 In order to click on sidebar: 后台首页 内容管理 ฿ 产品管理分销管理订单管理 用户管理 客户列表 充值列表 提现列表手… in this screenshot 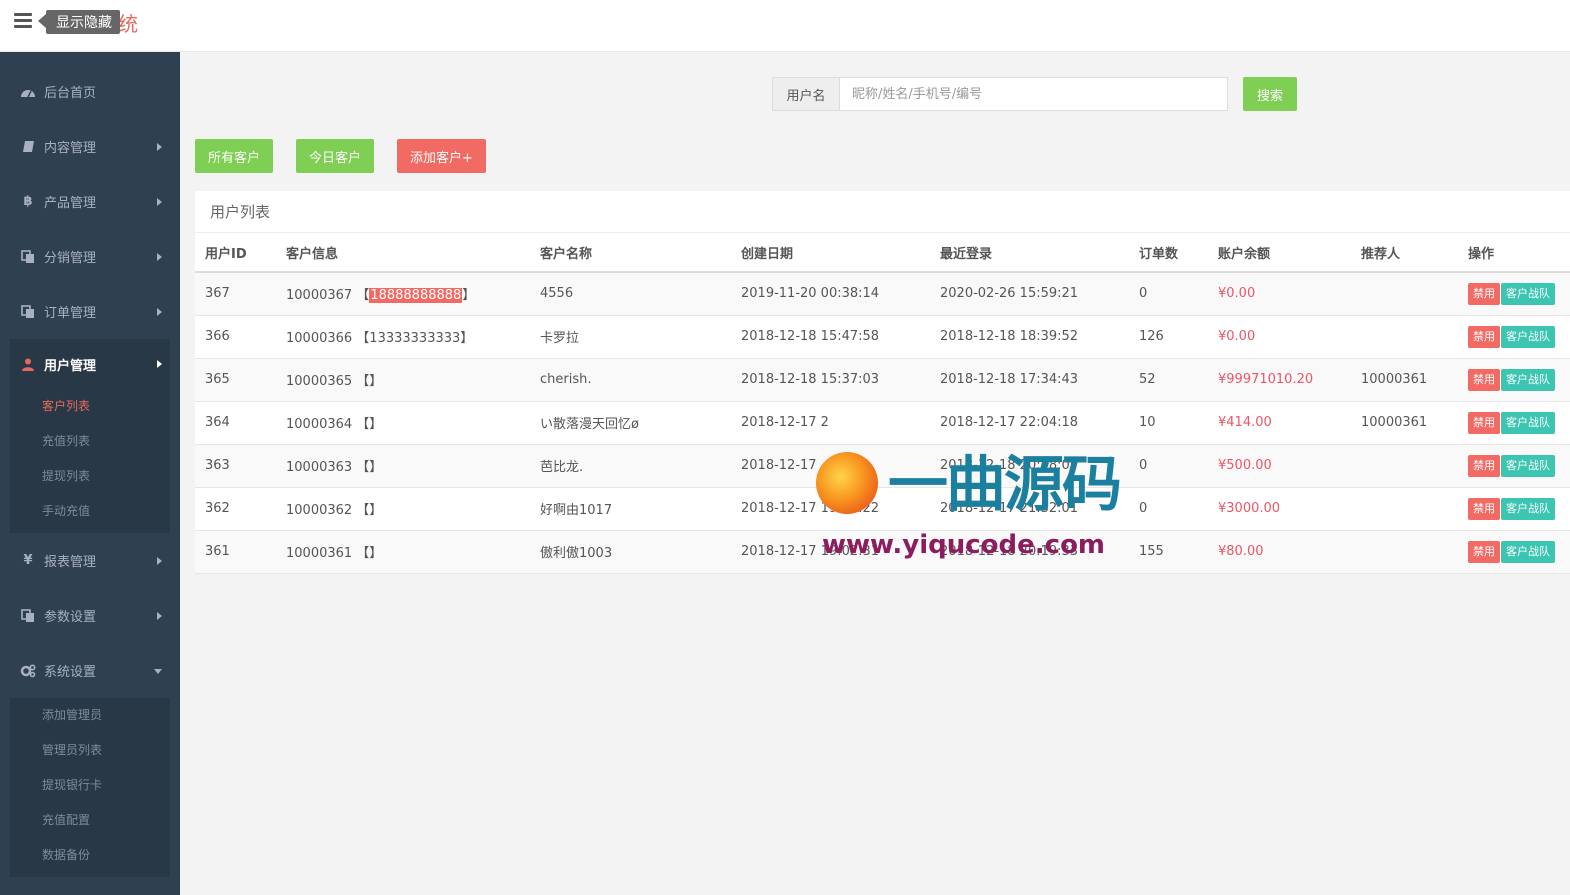, I will do `click(90, 473)`.